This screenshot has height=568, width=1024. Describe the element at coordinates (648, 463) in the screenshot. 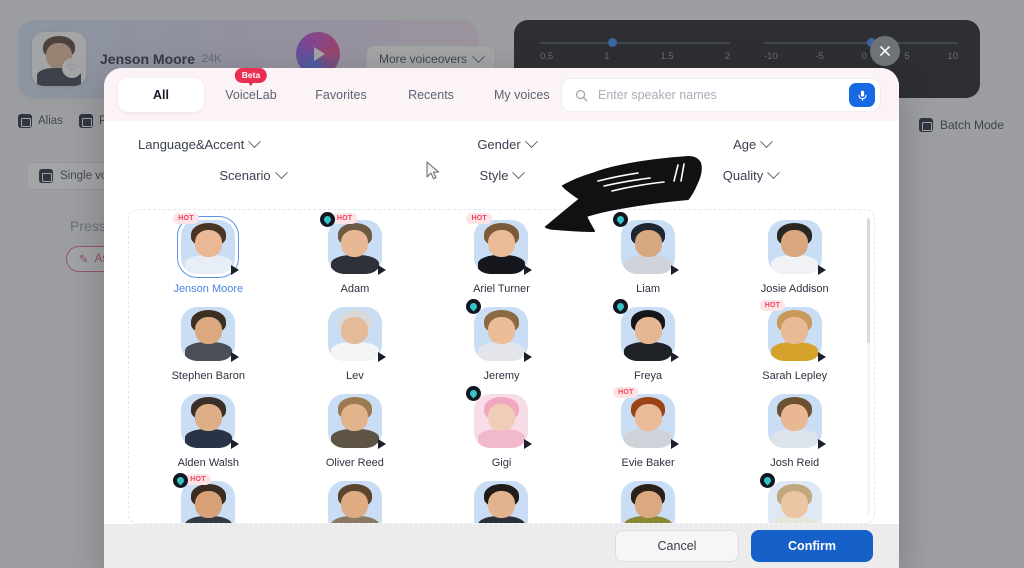

I see `voice-name: Evie Baker` at that location.